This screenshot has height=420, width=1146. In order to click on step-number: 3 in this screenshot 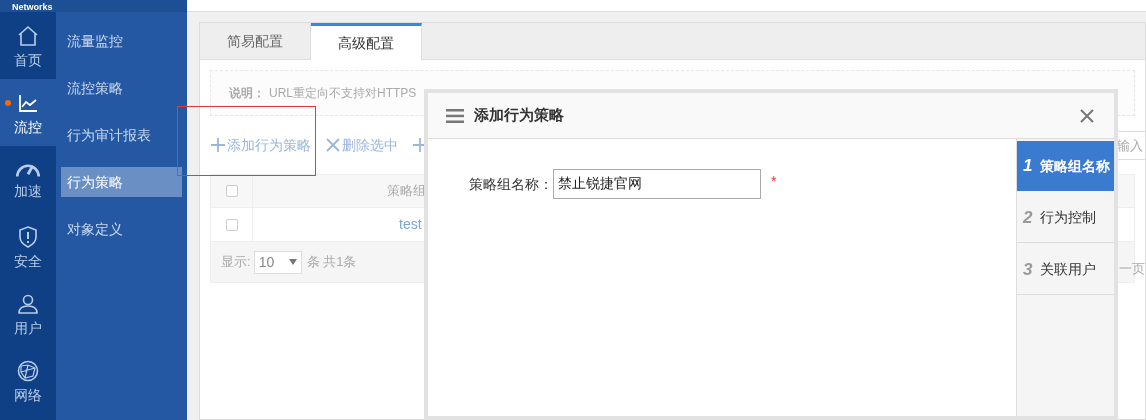, I will do `click(1028, 269)`.